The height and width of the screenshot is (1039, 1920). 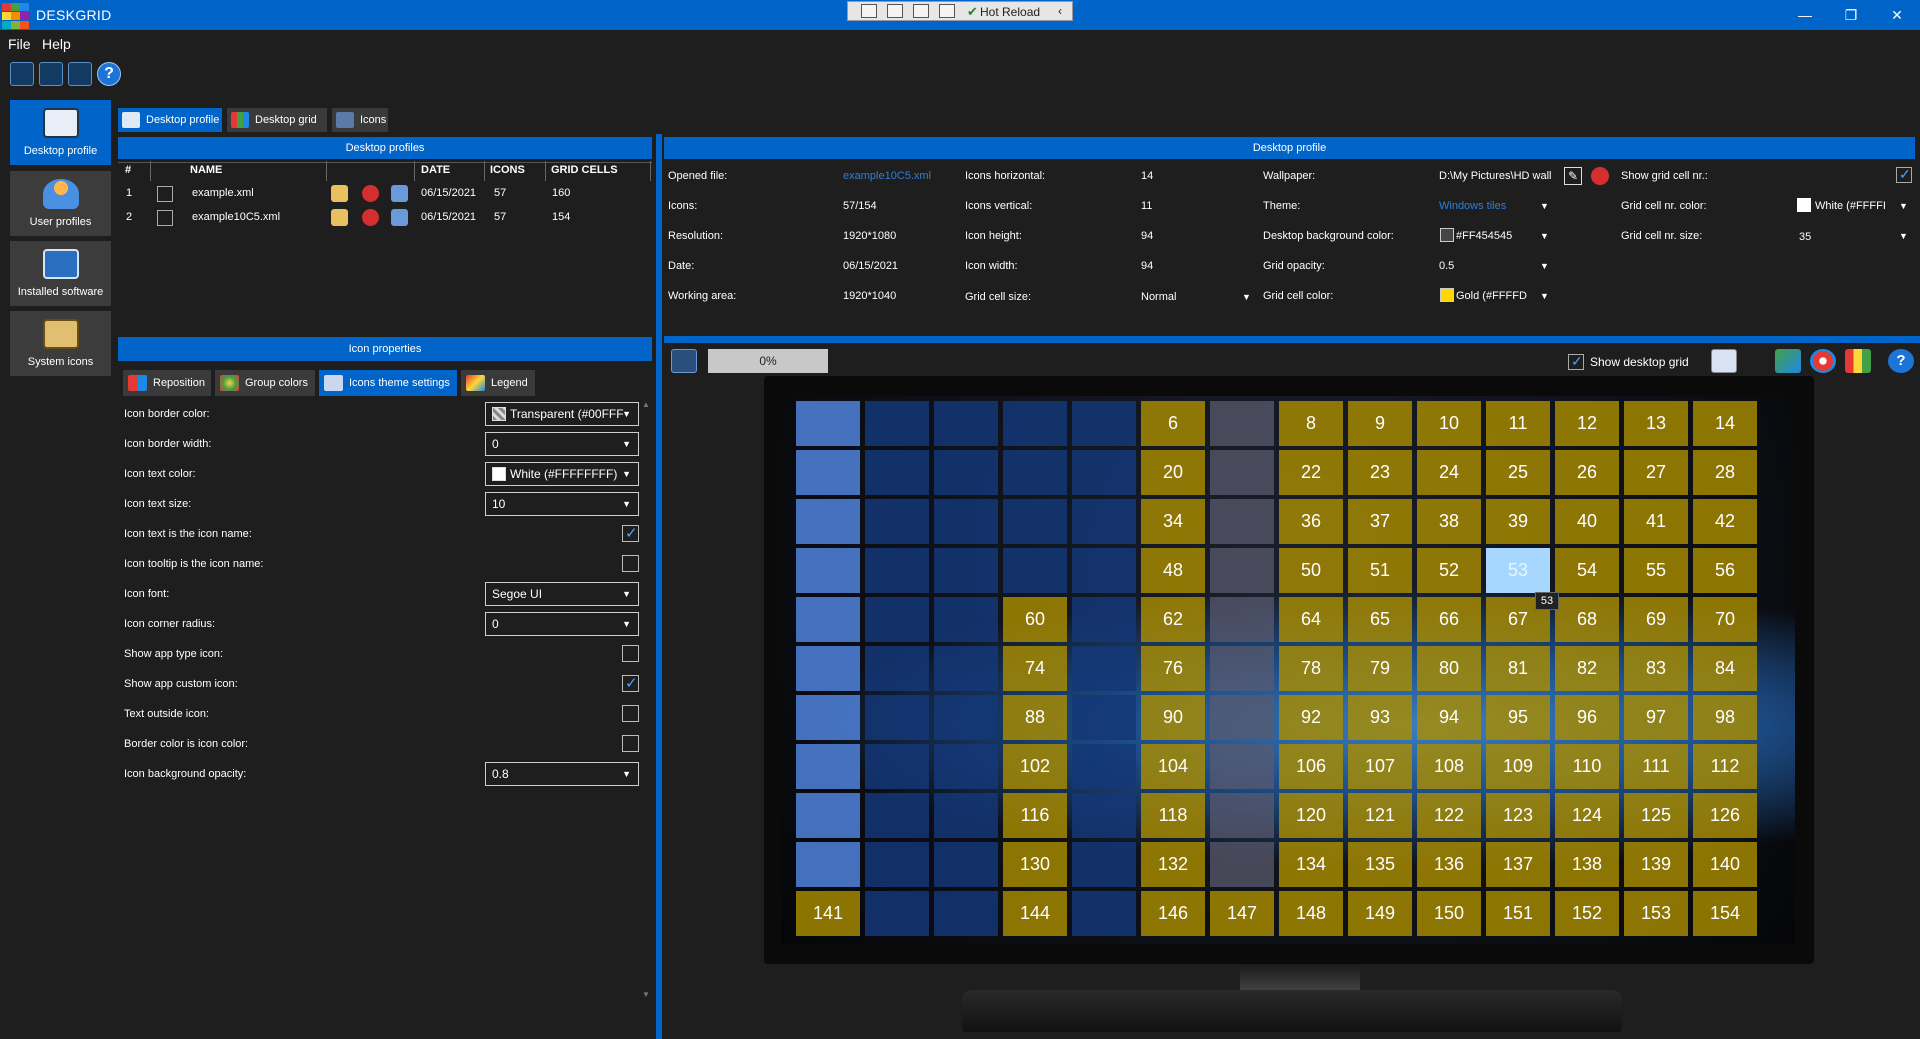 I want to click on collapse-icon: ‹, so click(x=1060, y=11).